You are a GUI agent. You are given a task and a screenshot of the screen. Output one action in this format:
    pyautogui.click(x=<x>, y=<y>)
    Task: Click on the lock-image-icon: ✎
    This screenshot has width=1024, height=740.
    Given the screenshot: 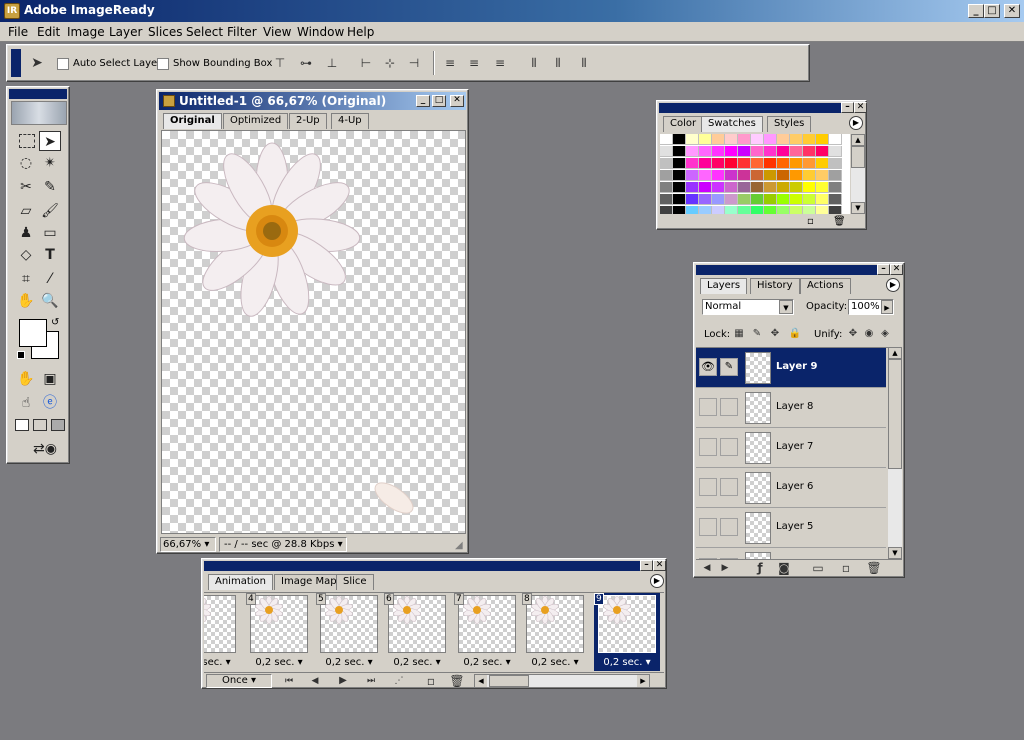 What is the action you would take?
    pyautogui.click(x=757, y=334)
    